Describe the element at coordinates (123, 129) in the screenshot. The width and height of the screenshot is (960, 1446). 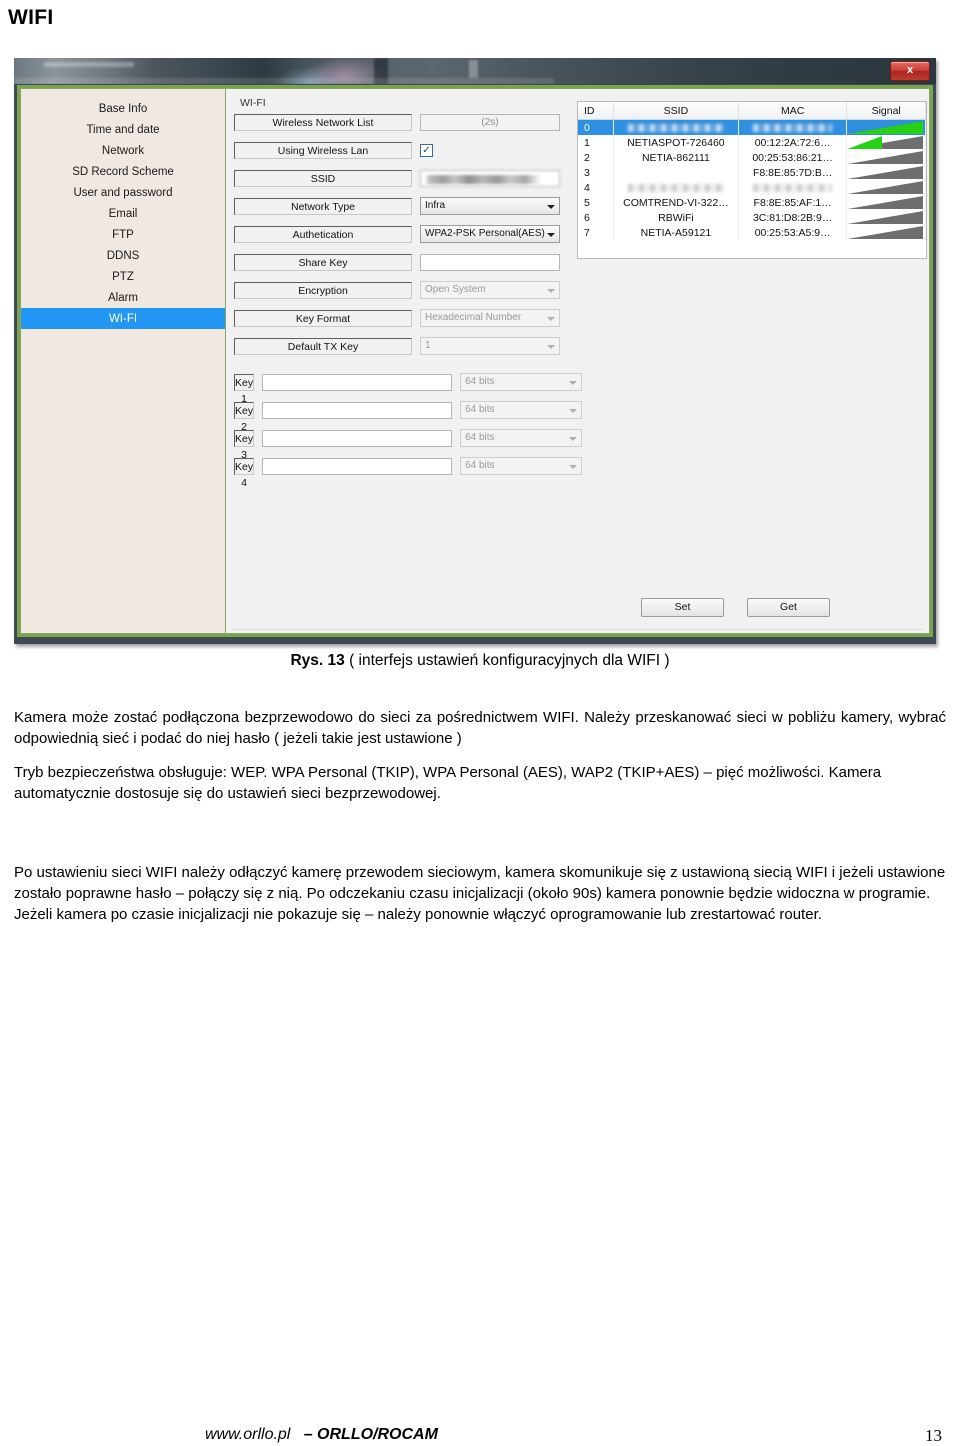
I see `sidebar-item-time-and-date: Time and date` at that location.